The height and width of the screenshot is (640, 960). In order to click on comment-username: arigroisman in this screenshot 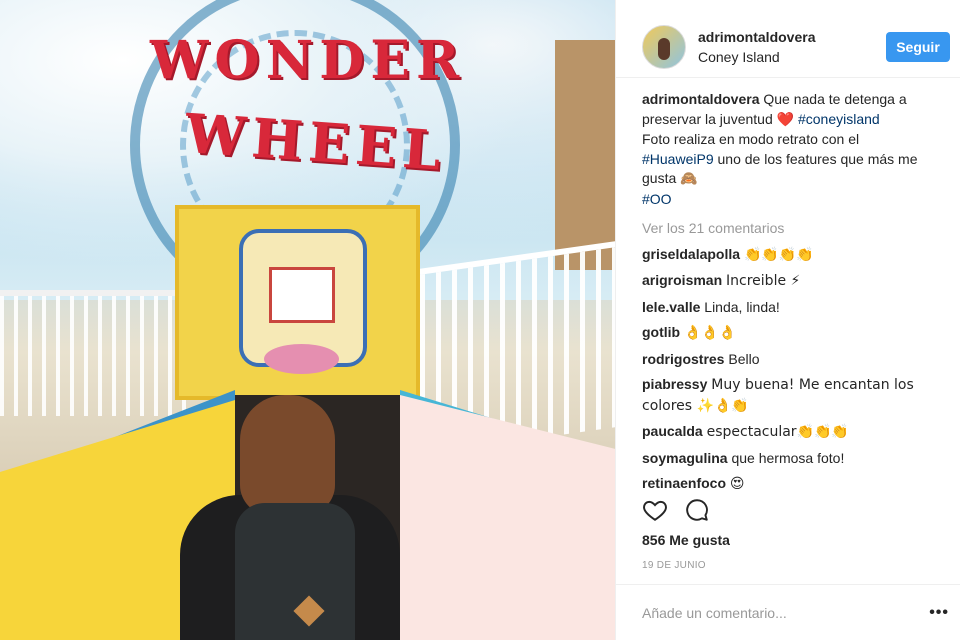, I will do `click(682, 280)`.